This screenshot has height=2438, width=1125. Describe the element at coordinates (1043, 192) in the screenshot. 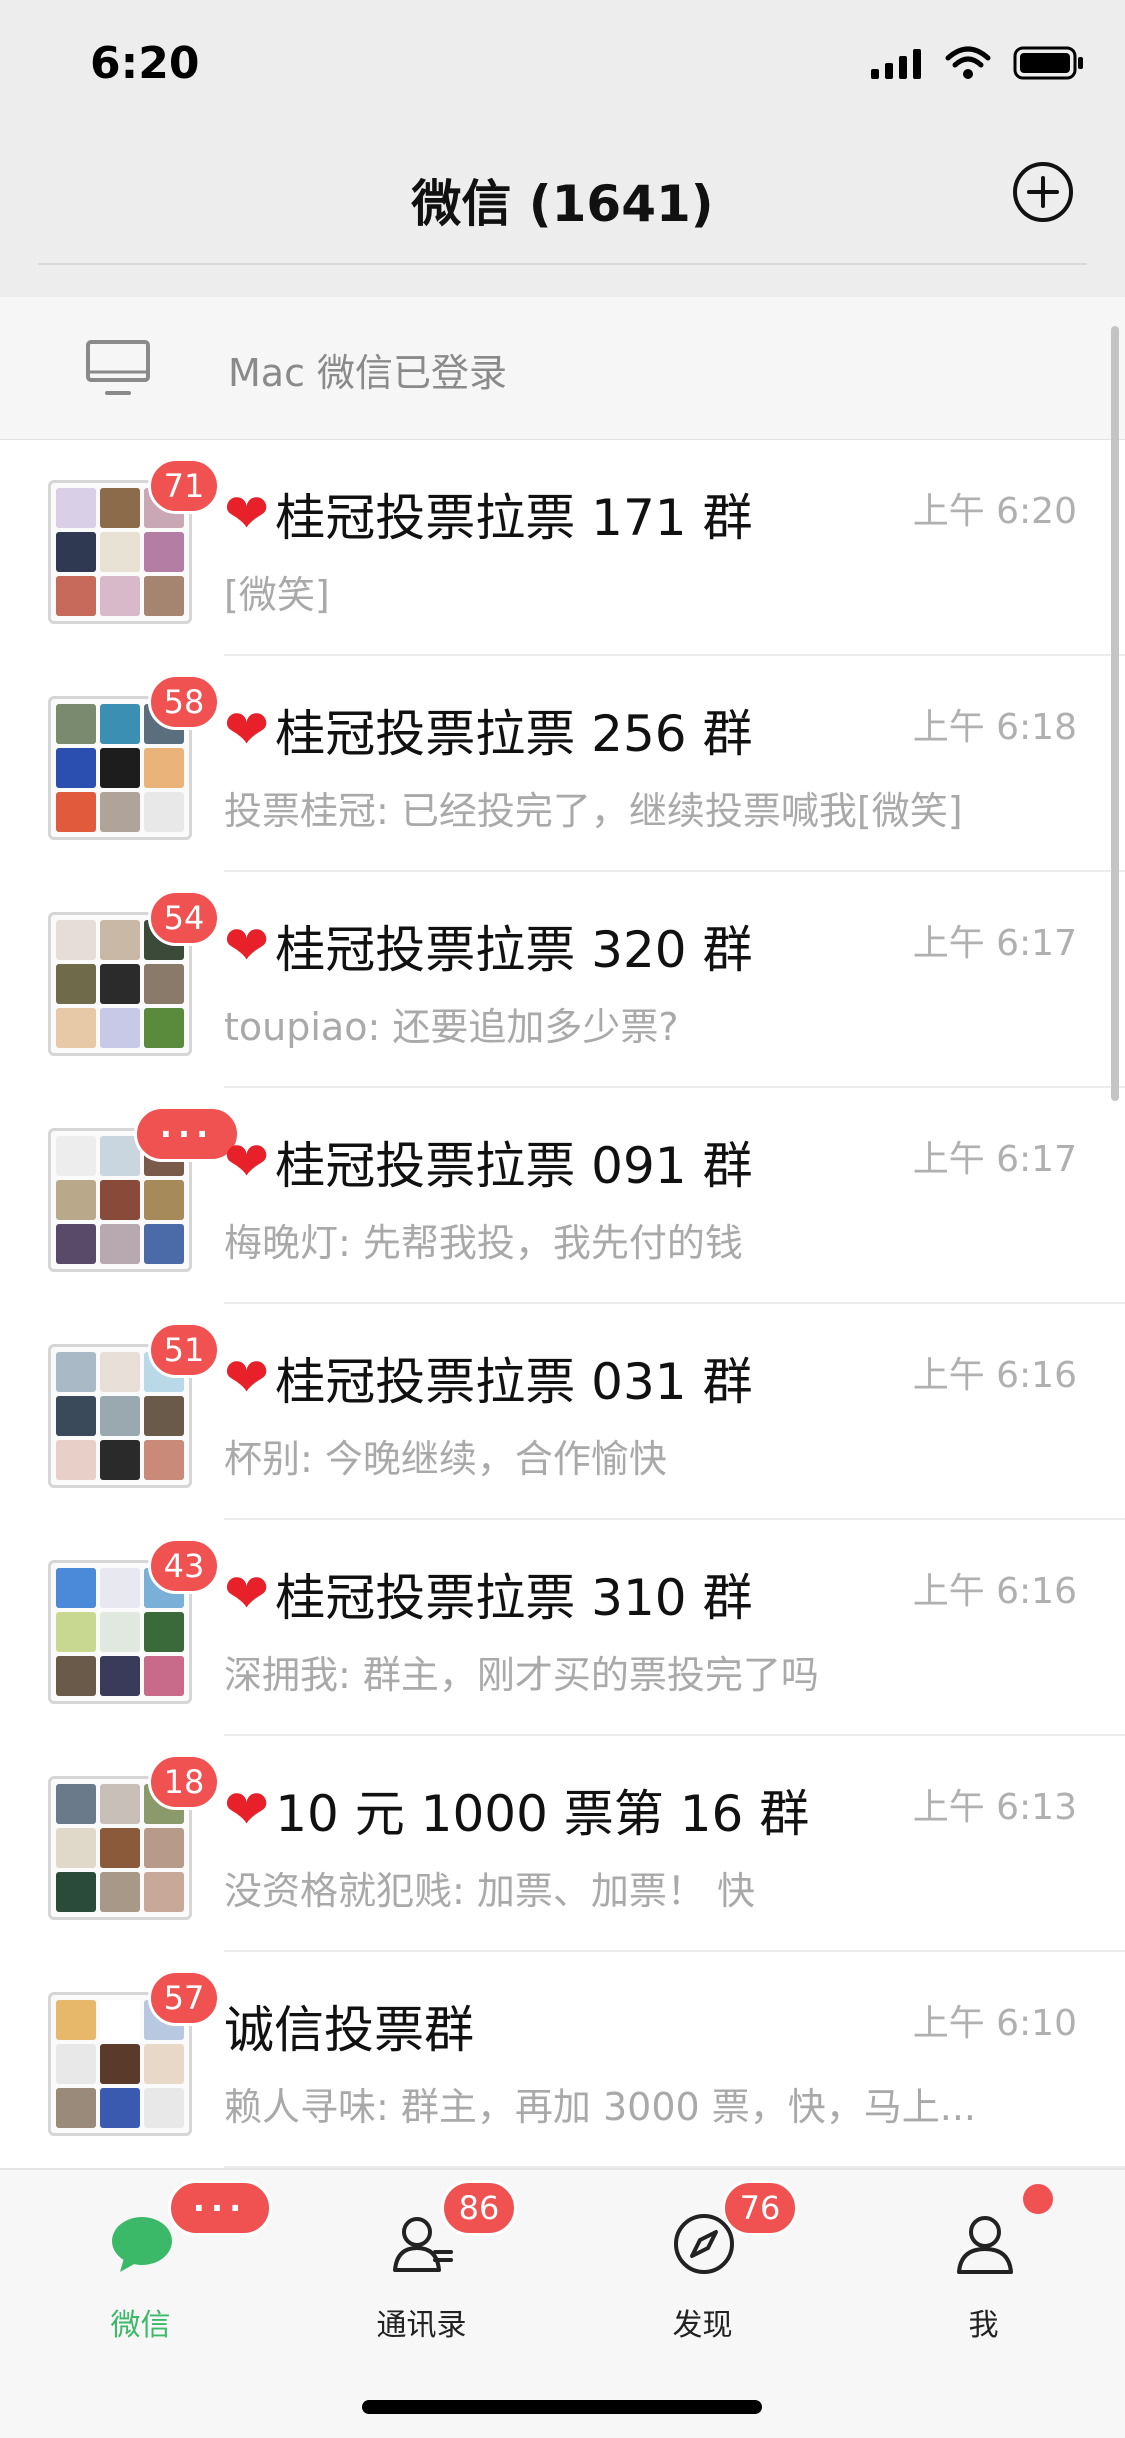

I see `add-circle-icon` at that location.